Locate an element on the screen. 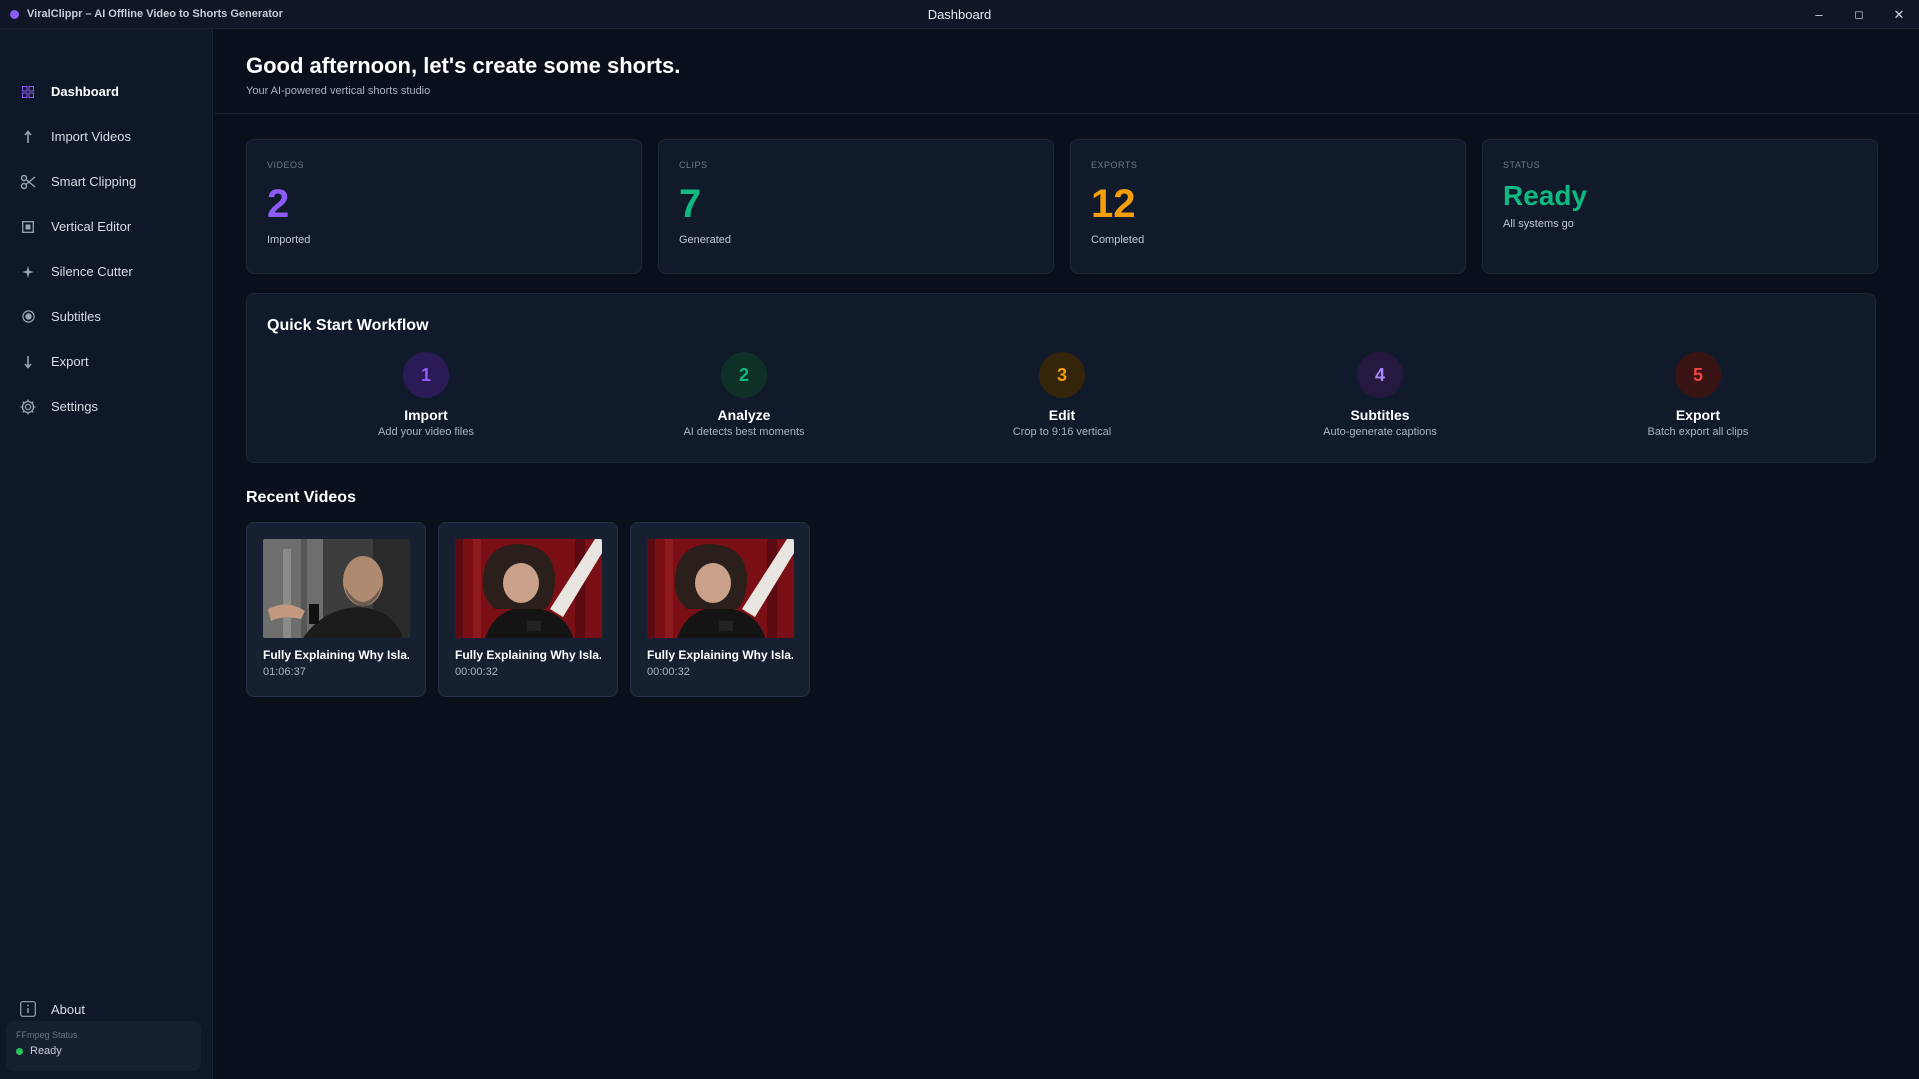 The width and height of the screenshot is (1919, 1079). stat-value: Ready is located at coordinates (1545, 195).